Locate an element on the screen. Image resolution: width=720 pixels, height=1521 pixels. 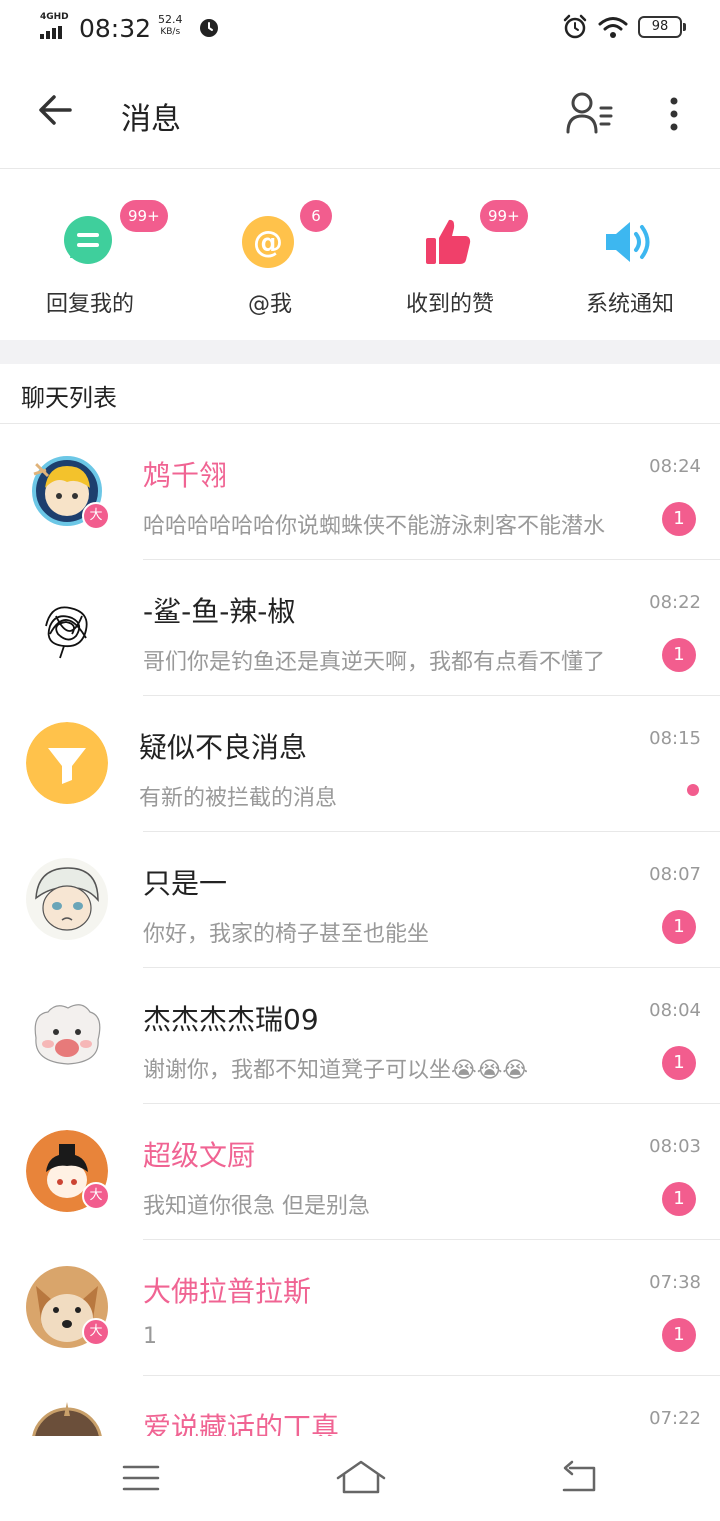
reply-badge: 99+ is located at coordinates (144, 216).